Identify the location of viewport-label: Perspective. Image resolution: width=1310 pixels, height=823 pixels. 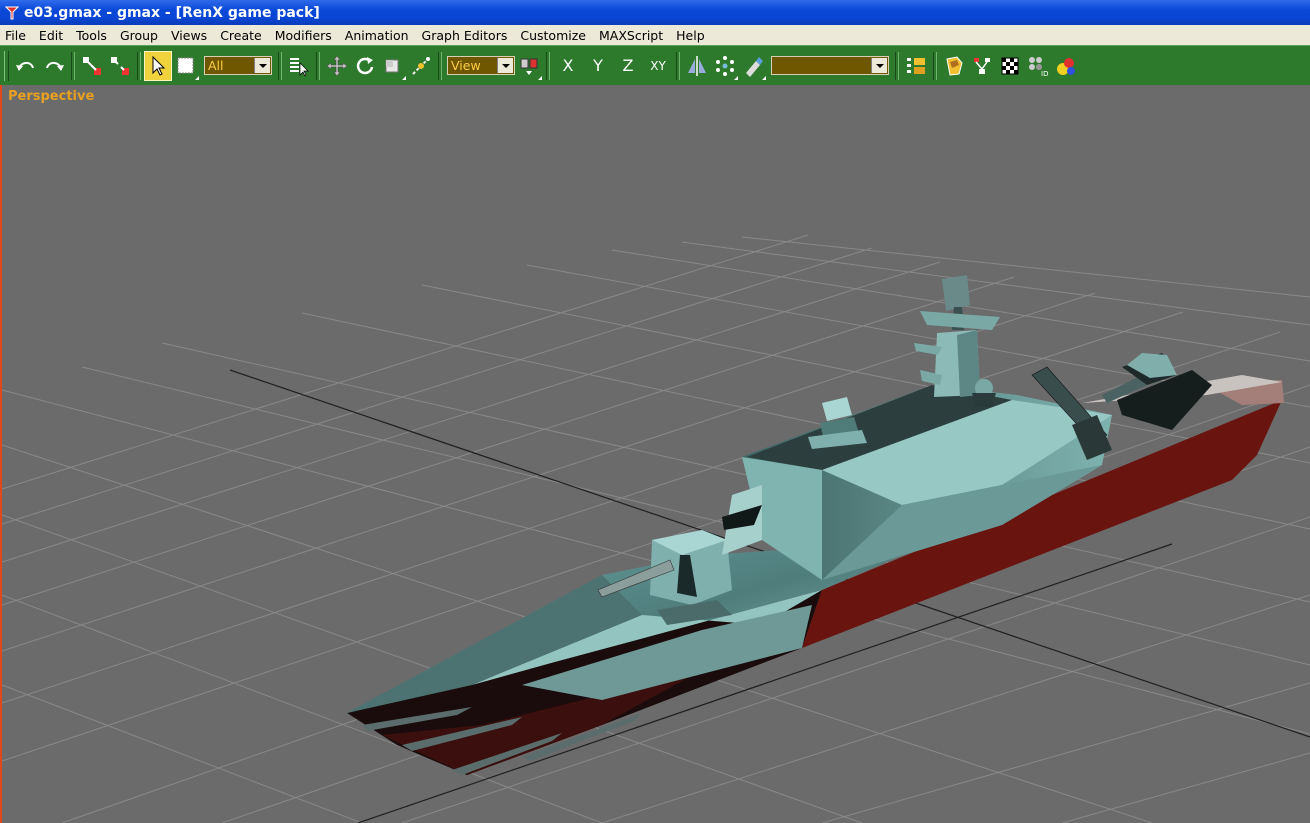
(51, 96).